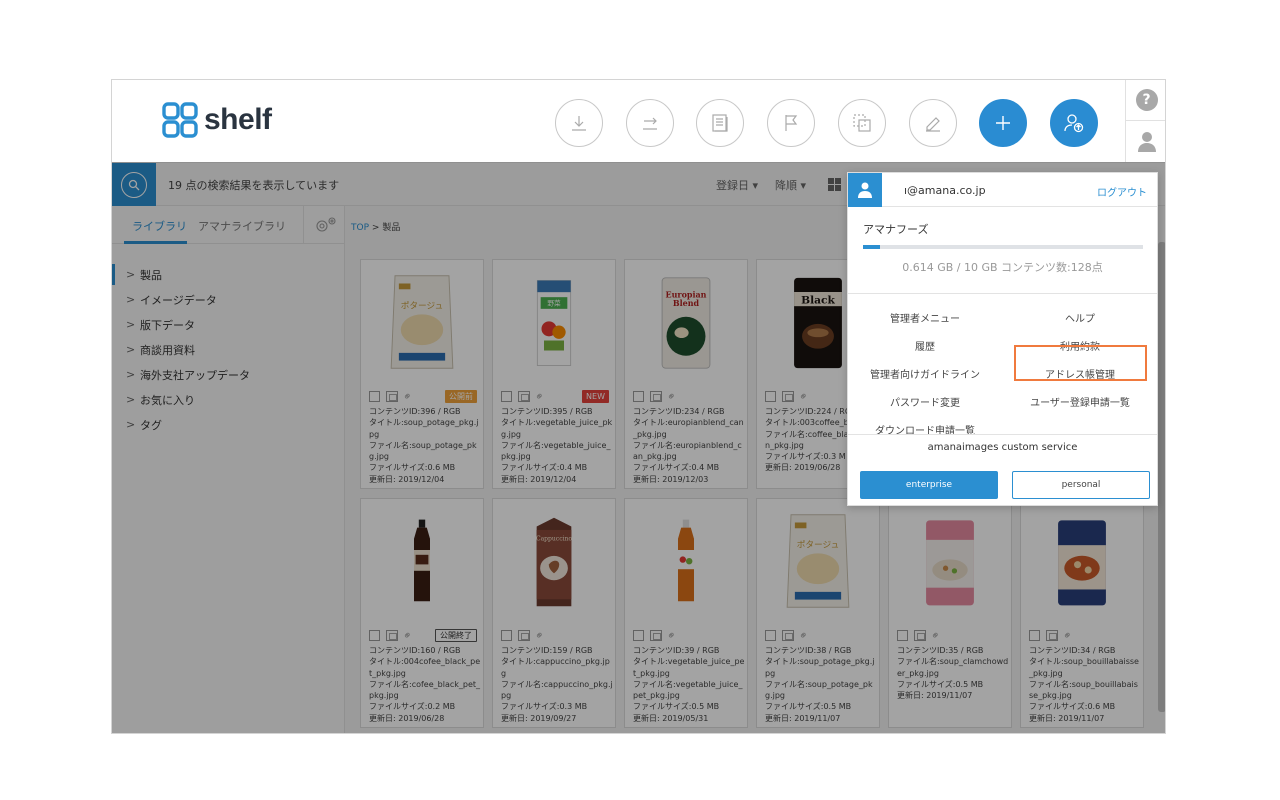 The height and width of the screenshot is (800, 1280). I want to click on menu-user-requests: ユーザー登録申請一覧, so click(1080, 401).